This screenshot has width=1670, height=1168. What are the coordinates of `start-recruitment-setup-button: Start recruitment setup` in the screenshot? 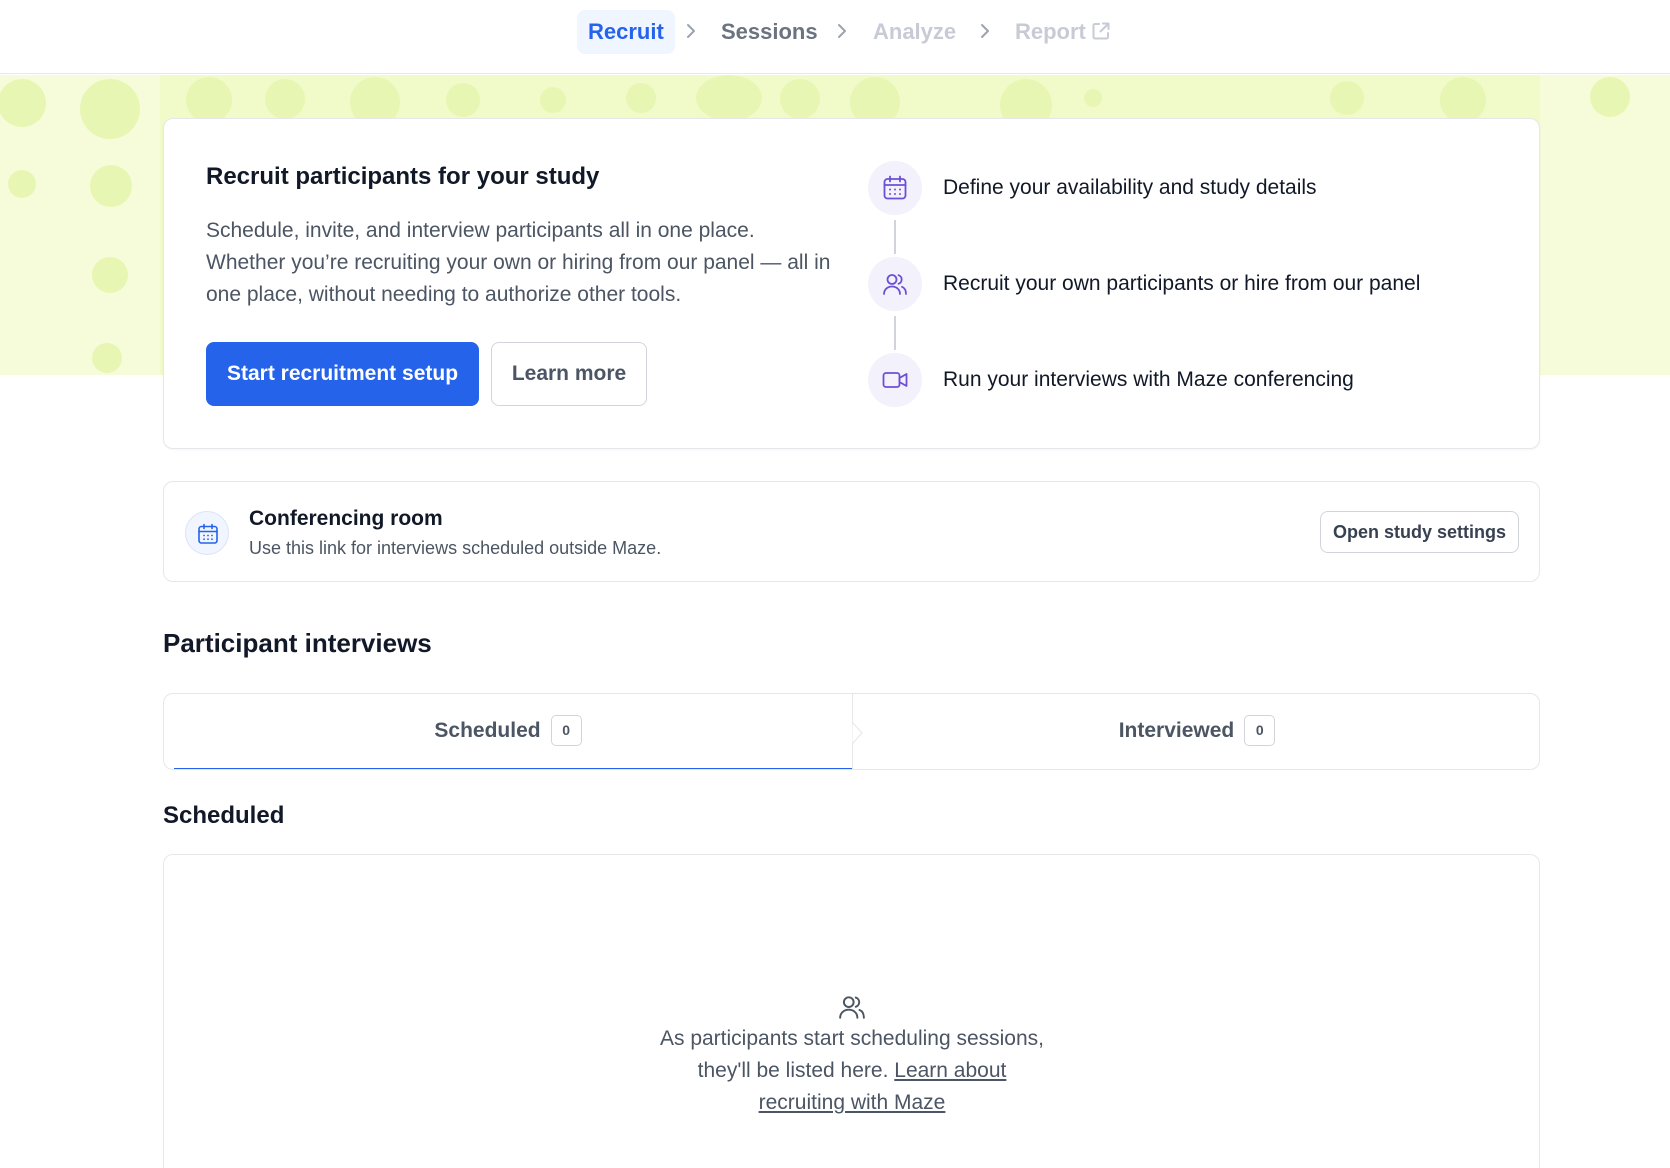 It's located at (342, 374).